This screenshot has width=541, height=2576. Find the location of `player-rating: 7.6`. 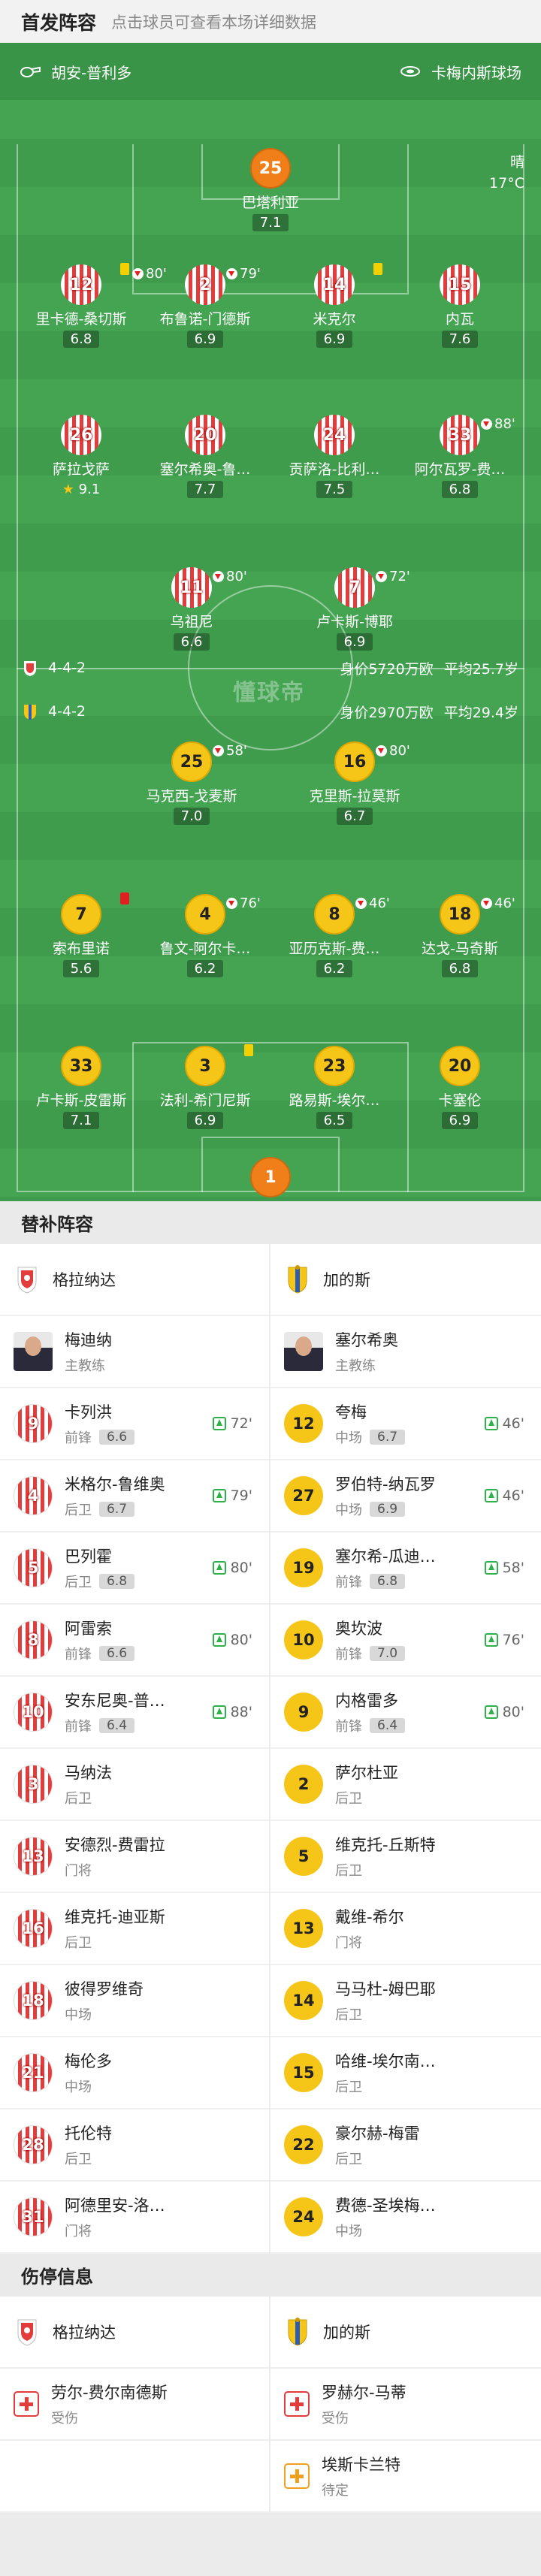

player-rating: 7.6 is located at coordinates (460, 339).